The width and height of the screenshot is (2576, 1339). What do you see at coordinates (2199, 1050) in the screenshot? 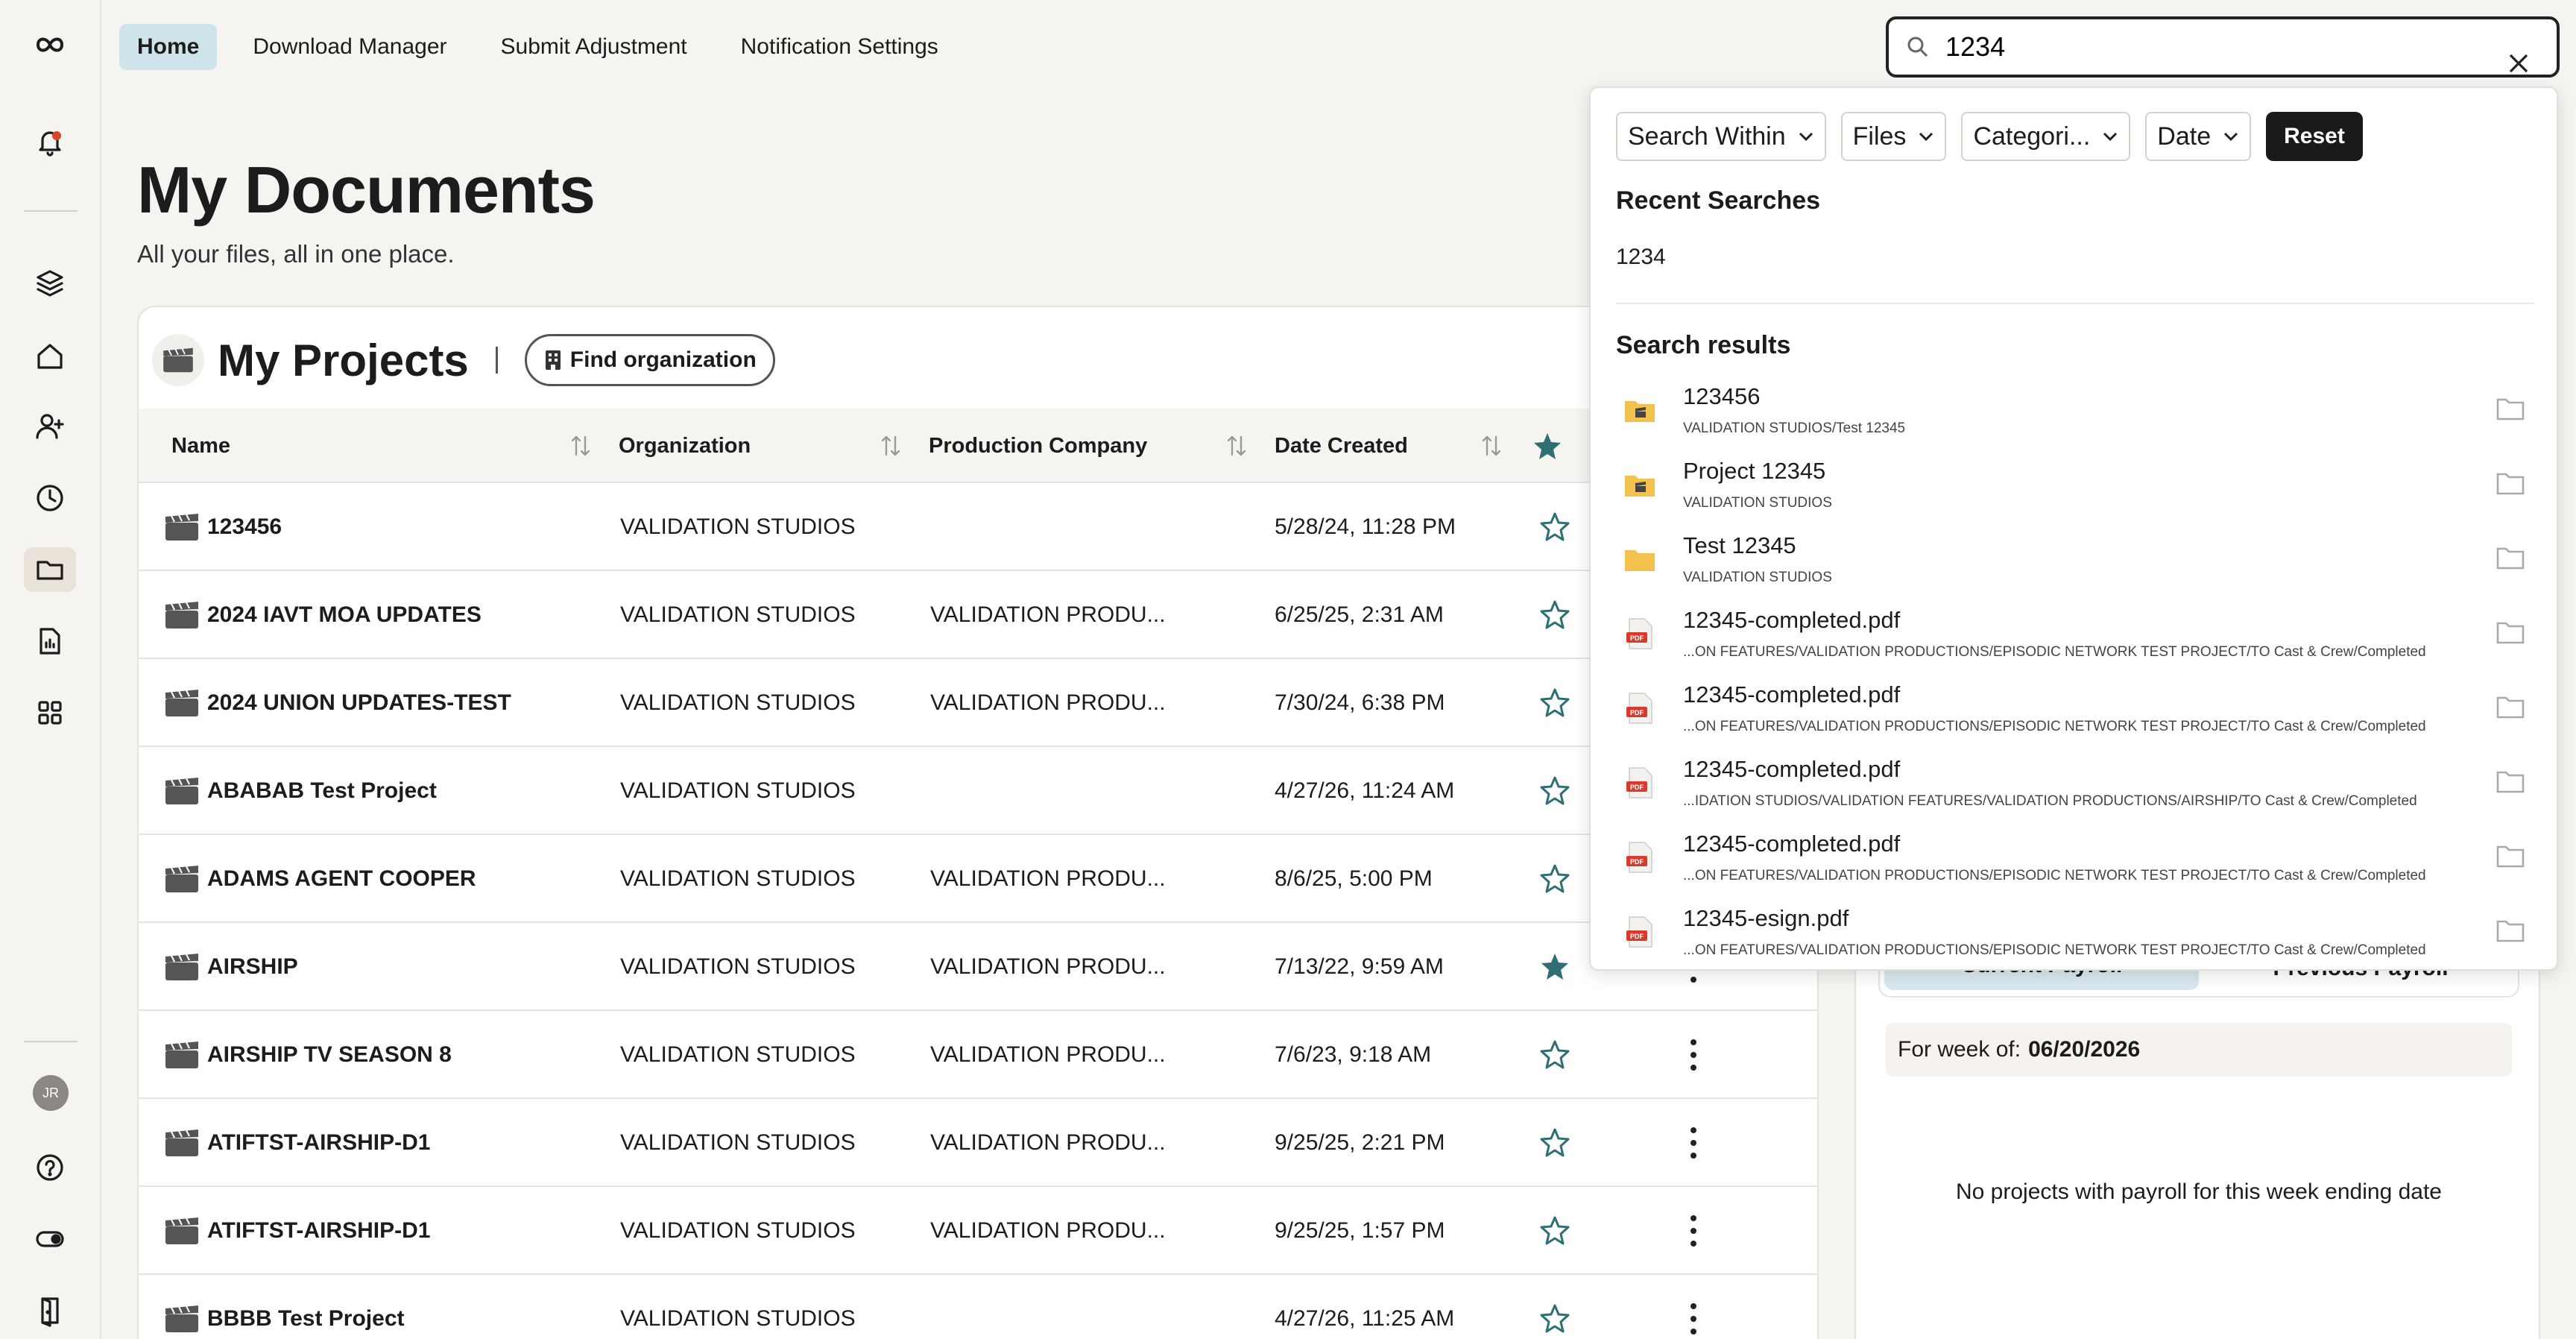
I see `week-selector: For week of: 06/20/2026` at bounding box center [2199, 1050].